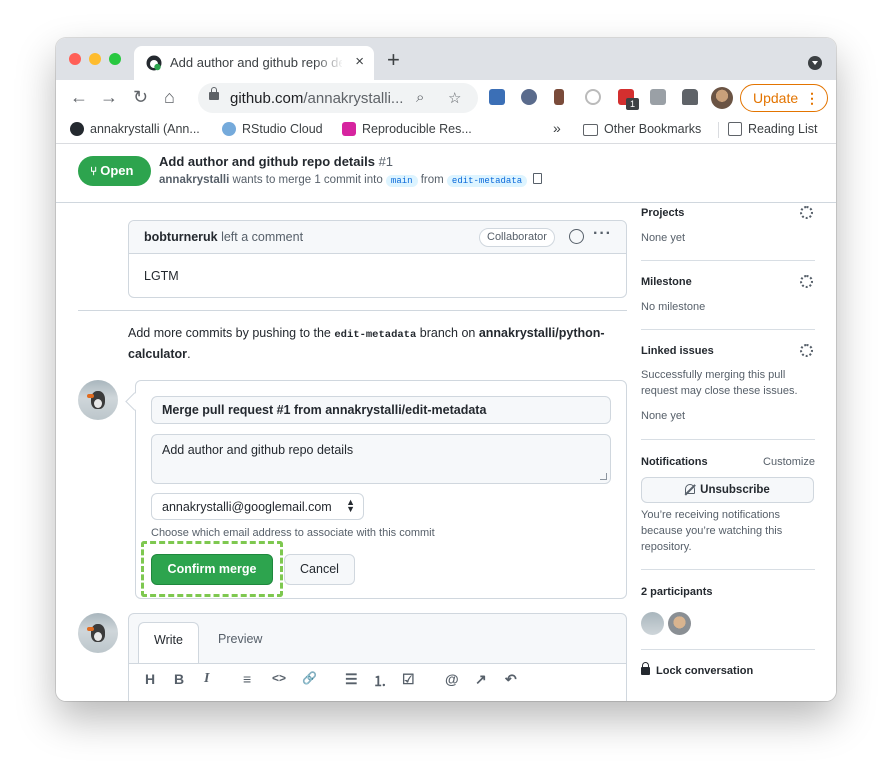 This screenshot has height=776, width=892. Describe the element at coordinates (109, 97) in the screenshot. I see `forward-arrow-icon: →` at that location.